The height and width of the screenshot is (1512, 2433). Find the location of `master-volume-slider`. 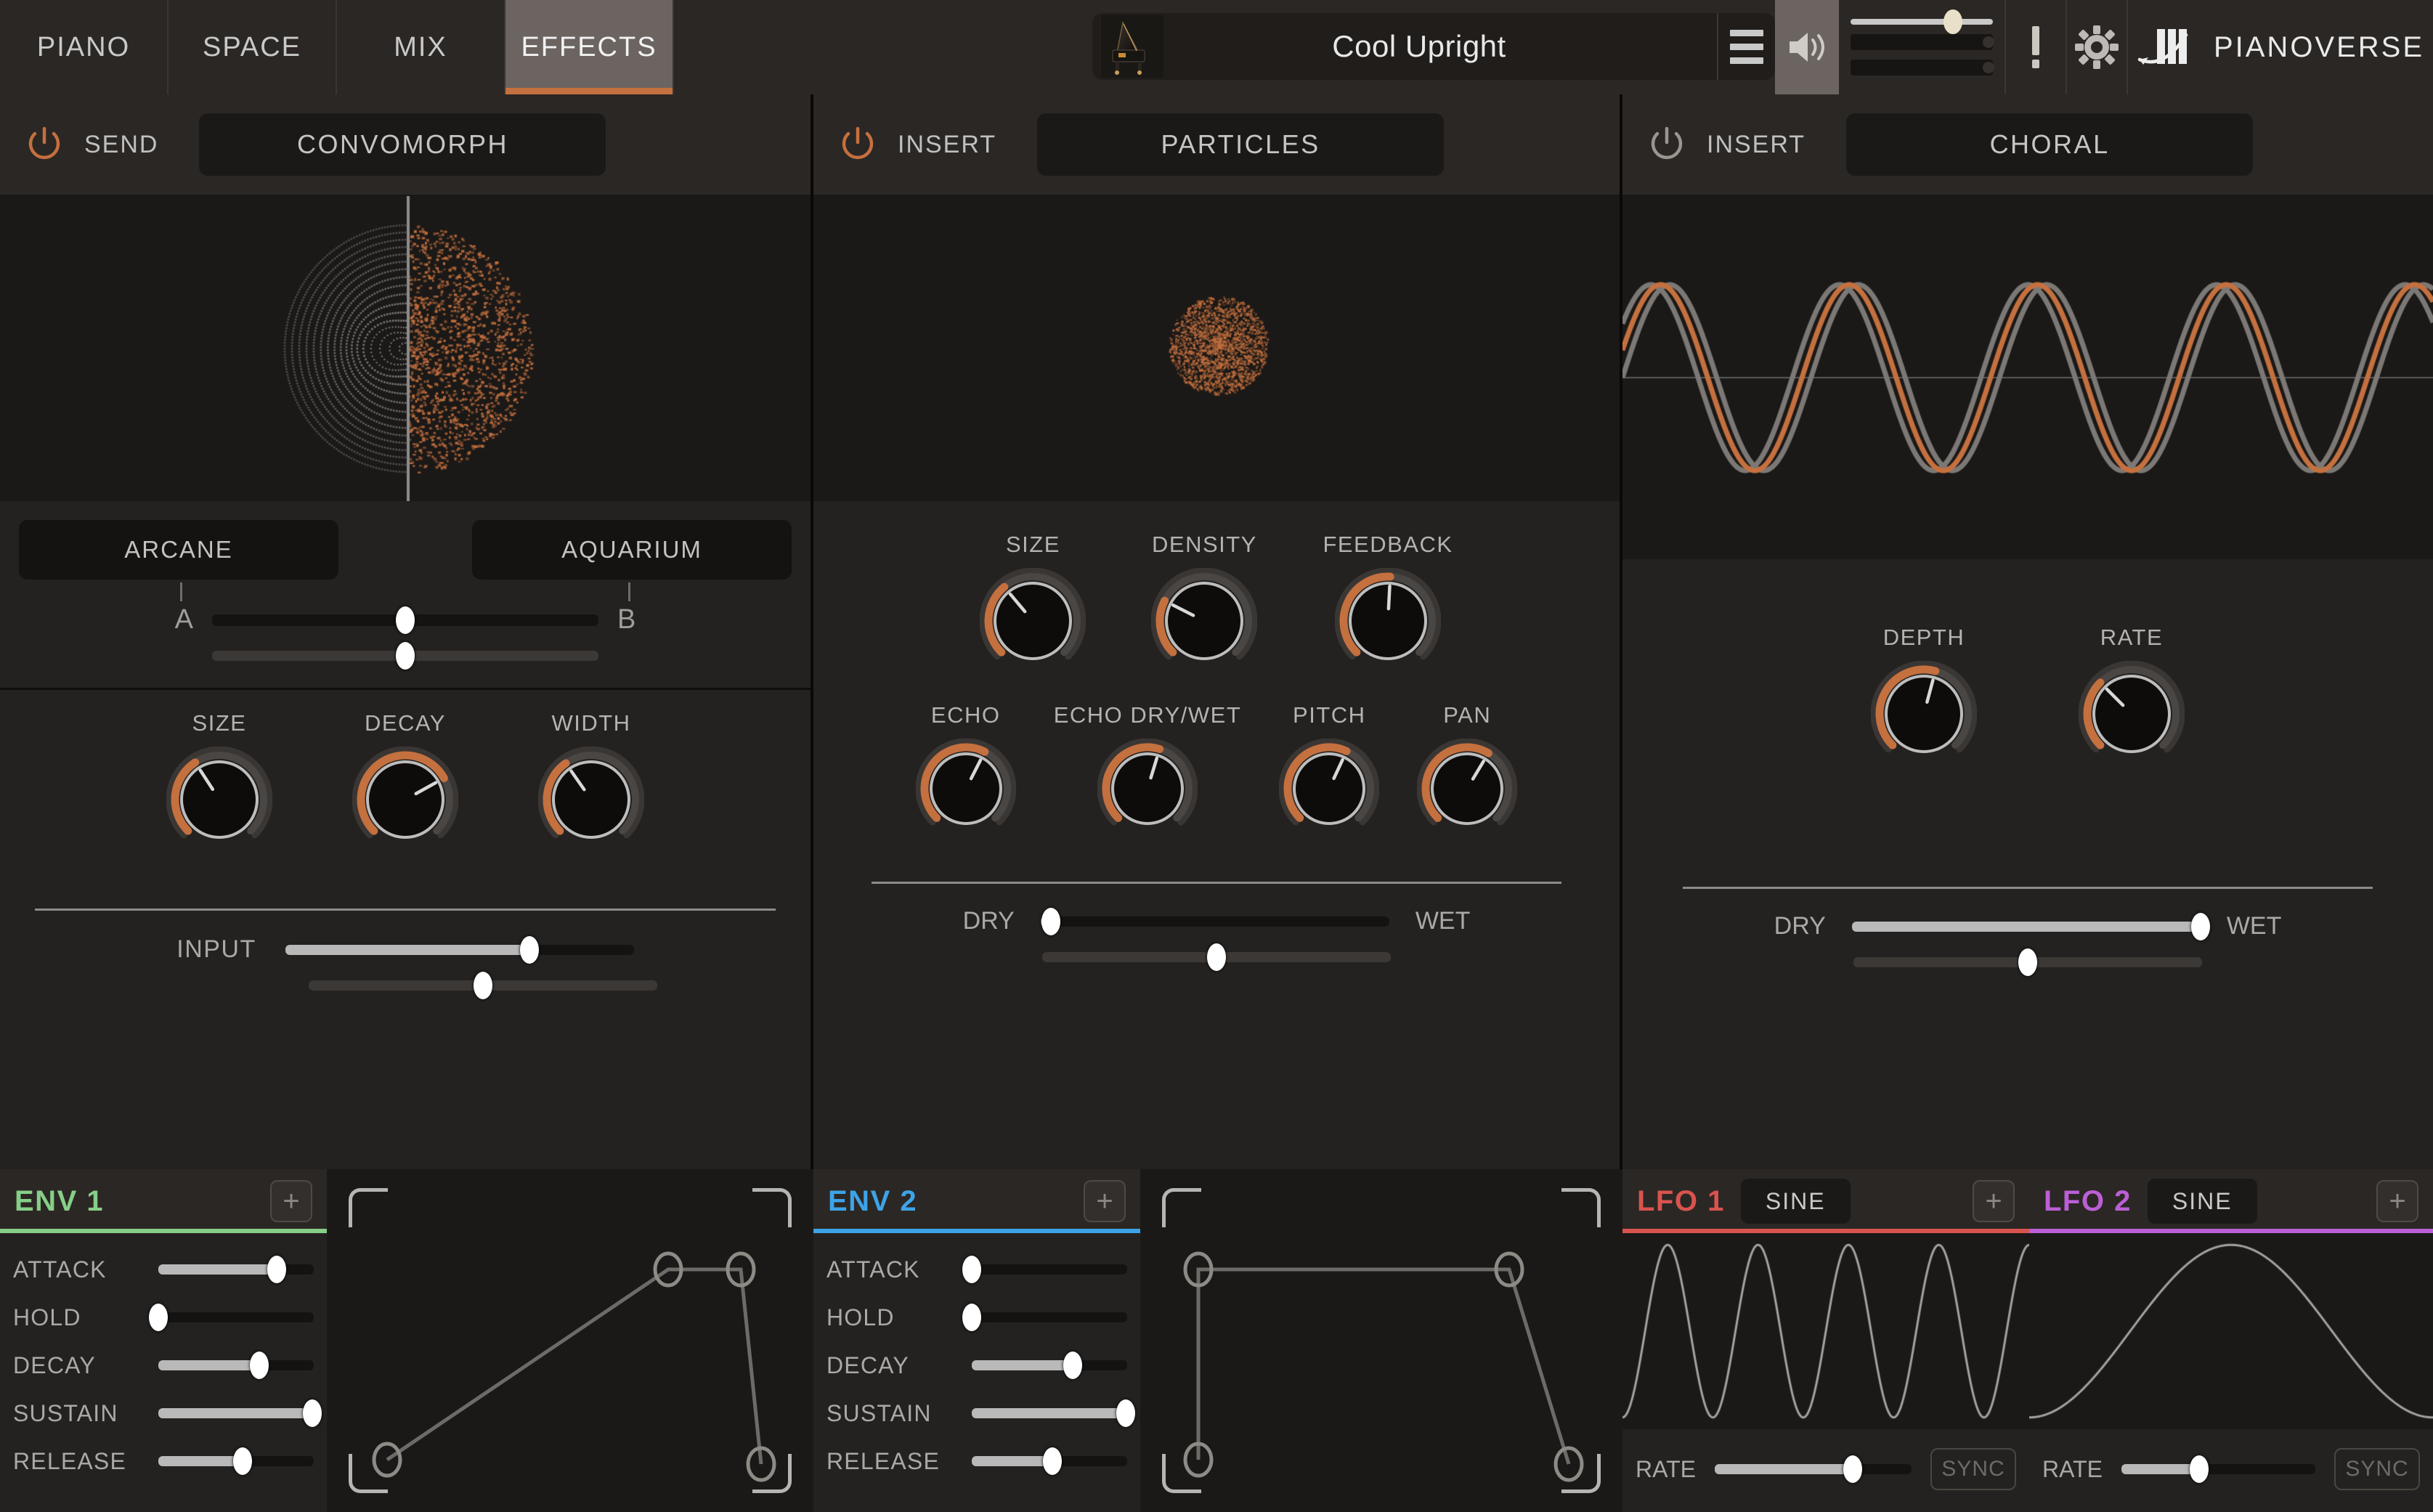

master-volume-slider is located at coordinates (1922, 21).